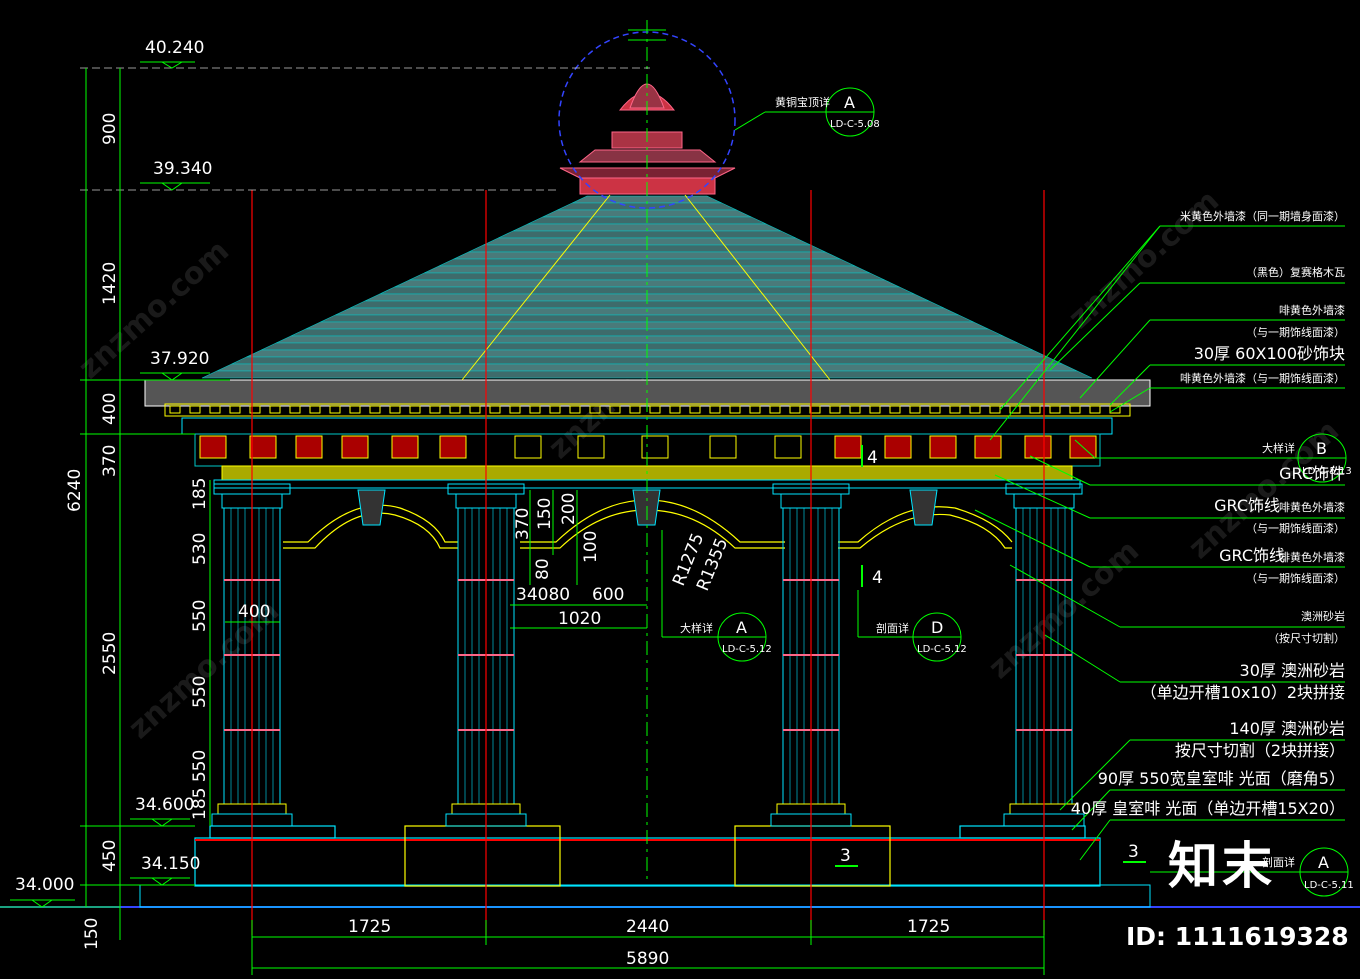 The width and height of the screenshot is (1360, 979). What do you see at coordinates (849, 102) in the screenshot?
I see `callout-letter: A` at bounding box center [849, 102].